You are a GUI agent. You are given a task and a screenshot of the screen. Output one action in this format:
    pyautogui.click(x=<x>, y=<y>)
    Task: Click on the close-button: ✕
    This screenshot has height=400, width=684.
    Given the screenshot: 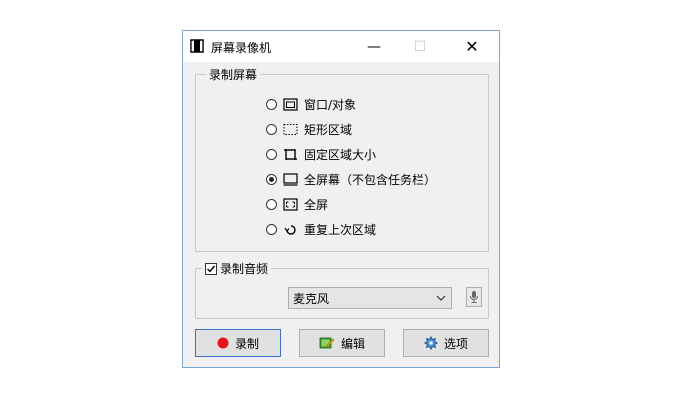 What is the action you would take?
    pyautogui.click(x=472, y=46)
    